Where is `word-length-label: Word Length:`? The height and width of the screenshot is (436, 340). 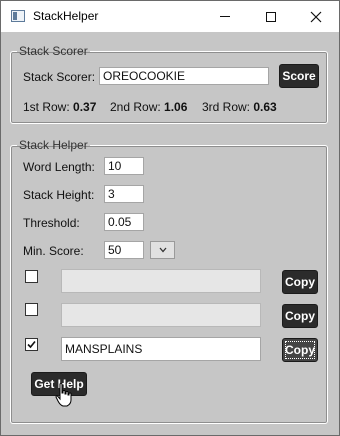 word-length-label: Word Length: is located at coordinates (59, 167).